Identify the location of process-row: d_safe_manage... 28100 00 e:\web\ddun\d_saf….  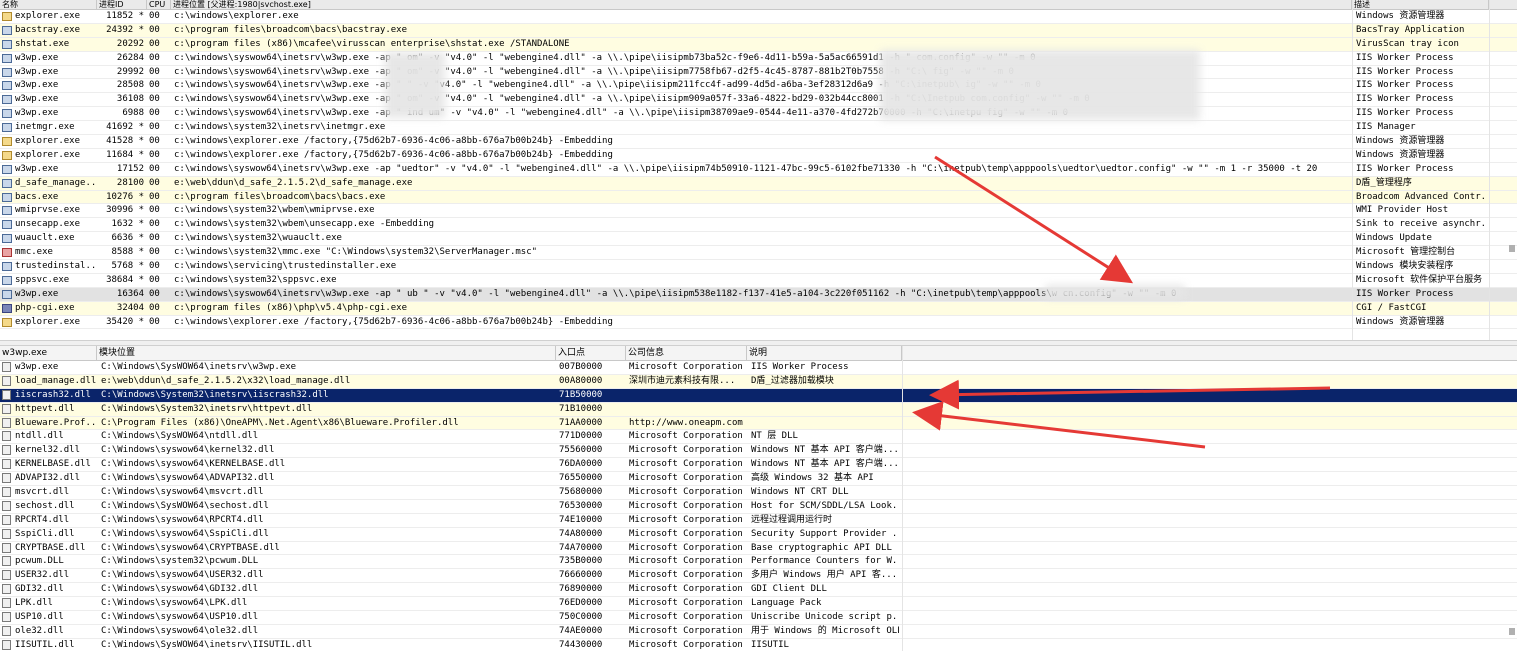
(758, 183).